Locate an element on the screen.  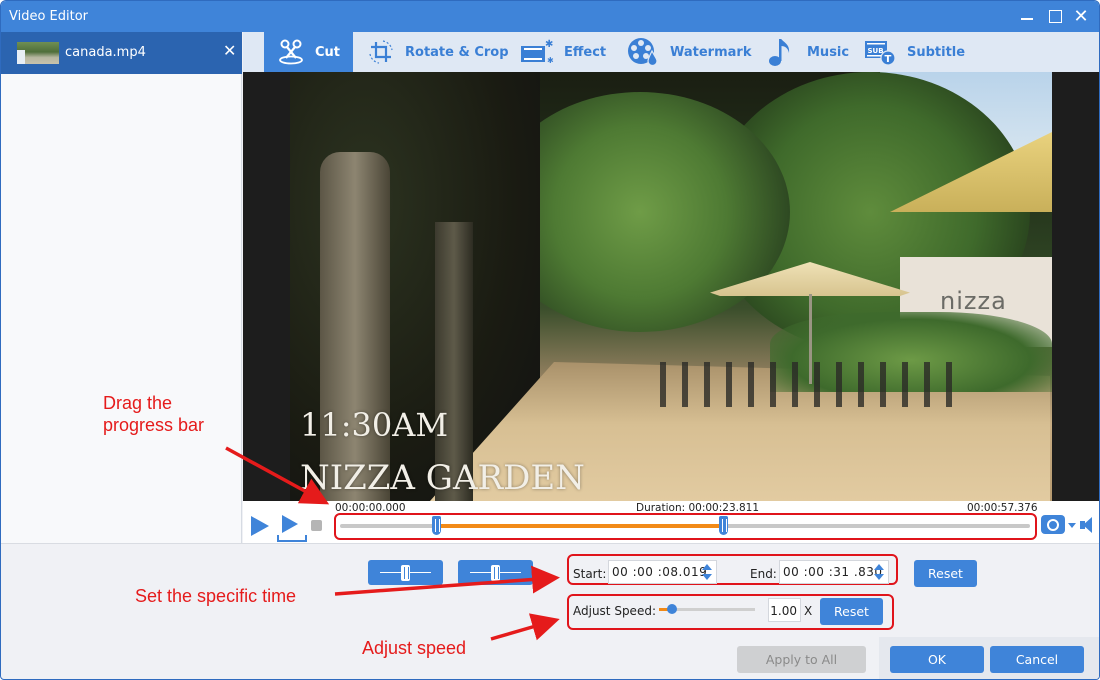
reset-cut-button: Reset is located at coordinates (945, 573).